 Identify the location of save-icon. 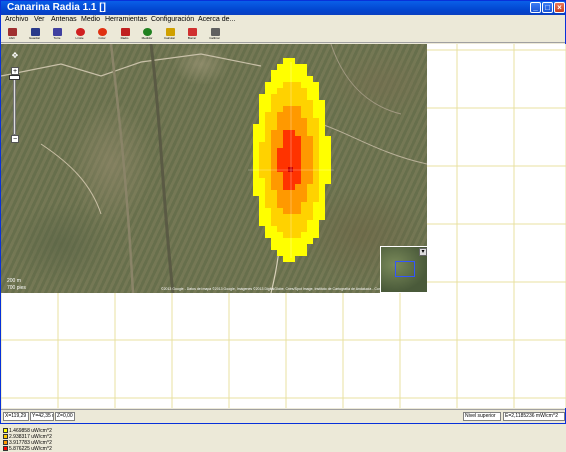
(35, 32).